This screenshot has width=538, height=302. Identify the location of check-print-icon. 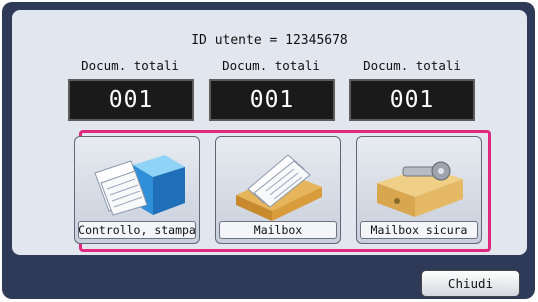
(139, 185).